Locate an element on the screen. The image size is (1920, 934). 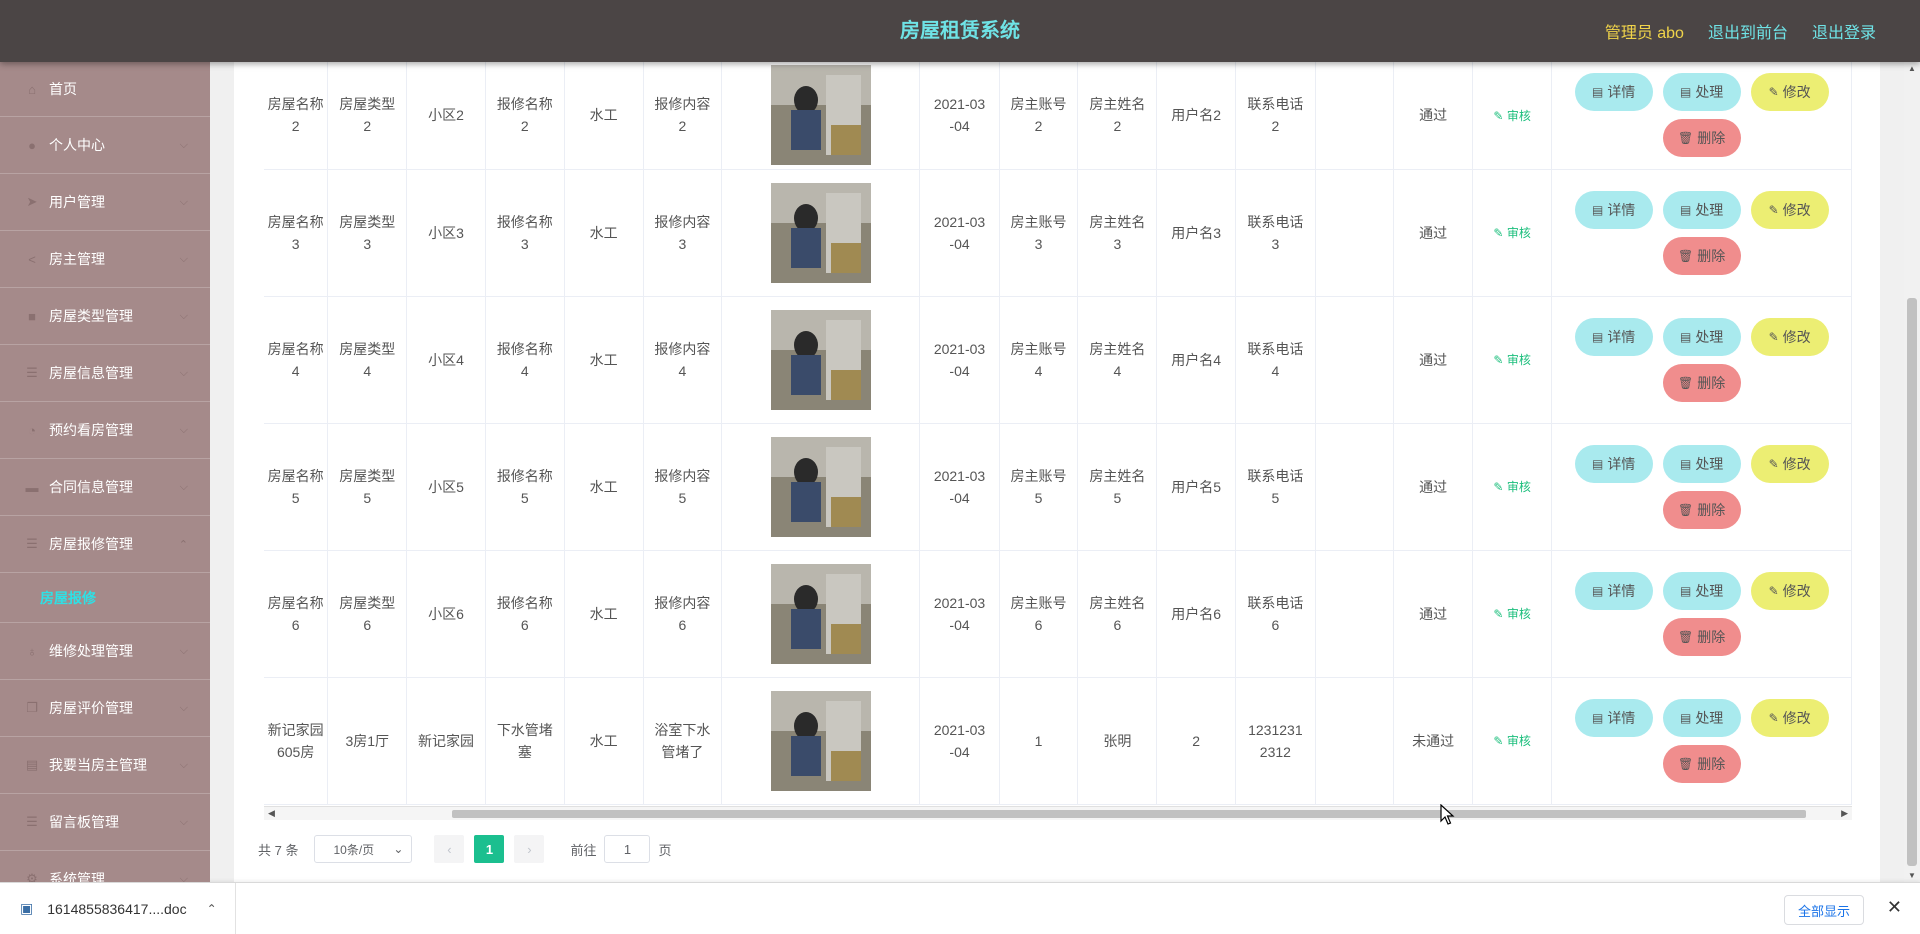
sidebar-item-repairs: ☰ 房屋报修管理 ⌃ is located at coordinates (105, 544).